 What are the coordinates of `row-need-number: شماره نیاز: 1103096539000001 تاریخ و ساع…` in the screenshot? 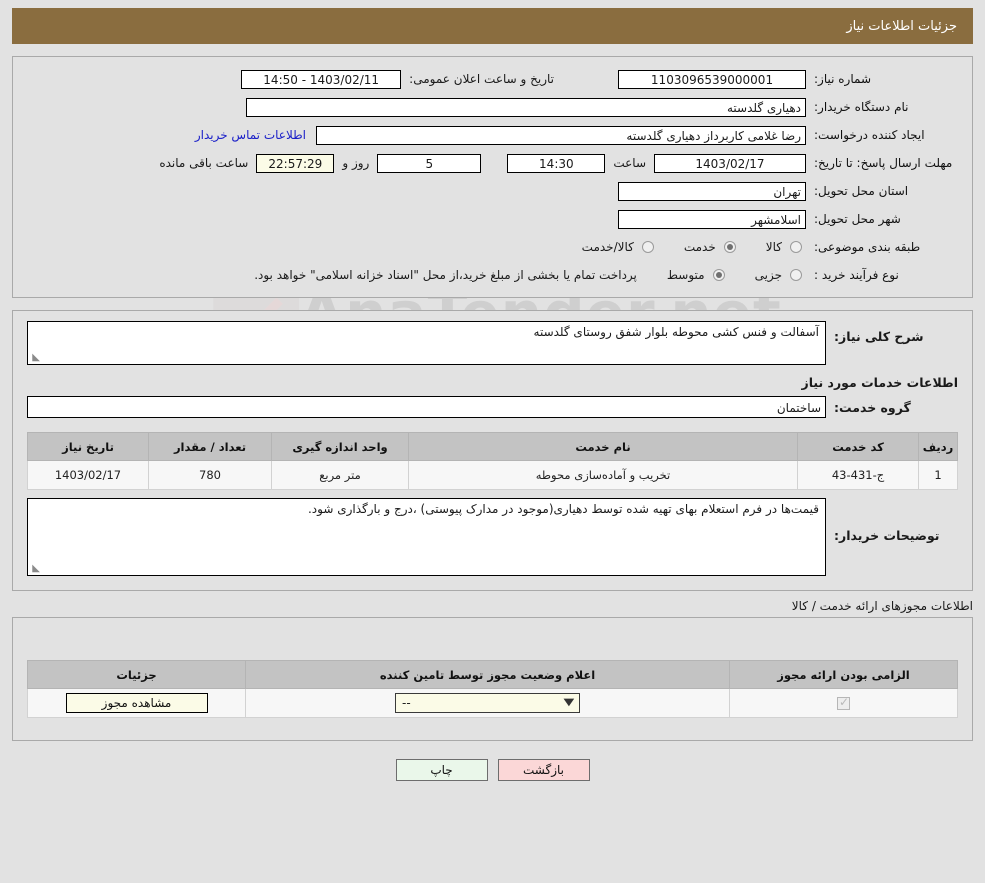 It's located at (492, 79).